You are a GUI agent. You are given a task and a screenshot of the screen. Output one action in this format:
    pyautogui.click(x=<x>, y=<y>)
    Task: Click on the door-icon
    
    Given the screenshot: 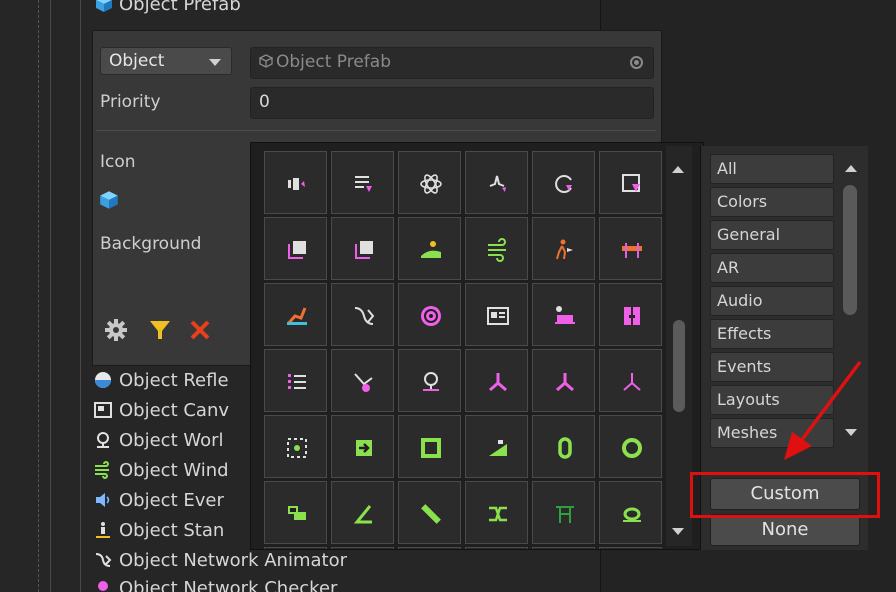 What is the action you would take?
    pyautogui.click(x=632, y=316)
    